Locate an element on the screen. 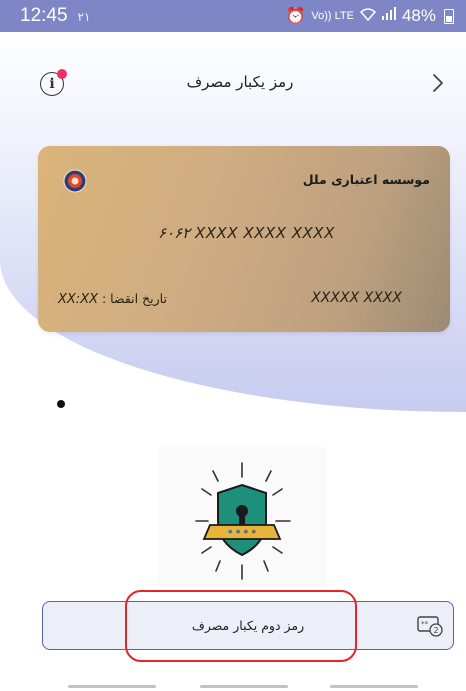  alarm-icon: ⏰ is located at coordinates (295, 16).